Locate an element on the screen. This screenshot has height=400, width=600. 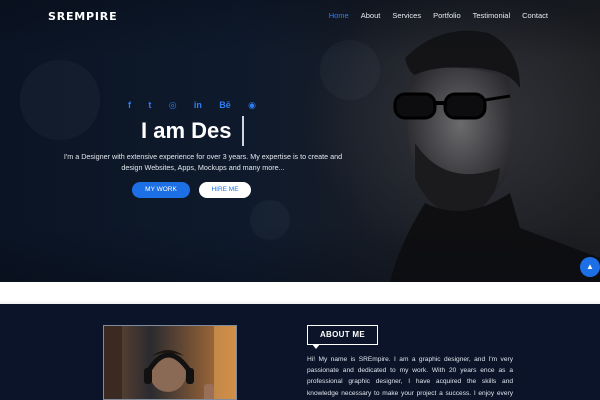
nav-link-contact: Contact is located at coordinates (535, 15).